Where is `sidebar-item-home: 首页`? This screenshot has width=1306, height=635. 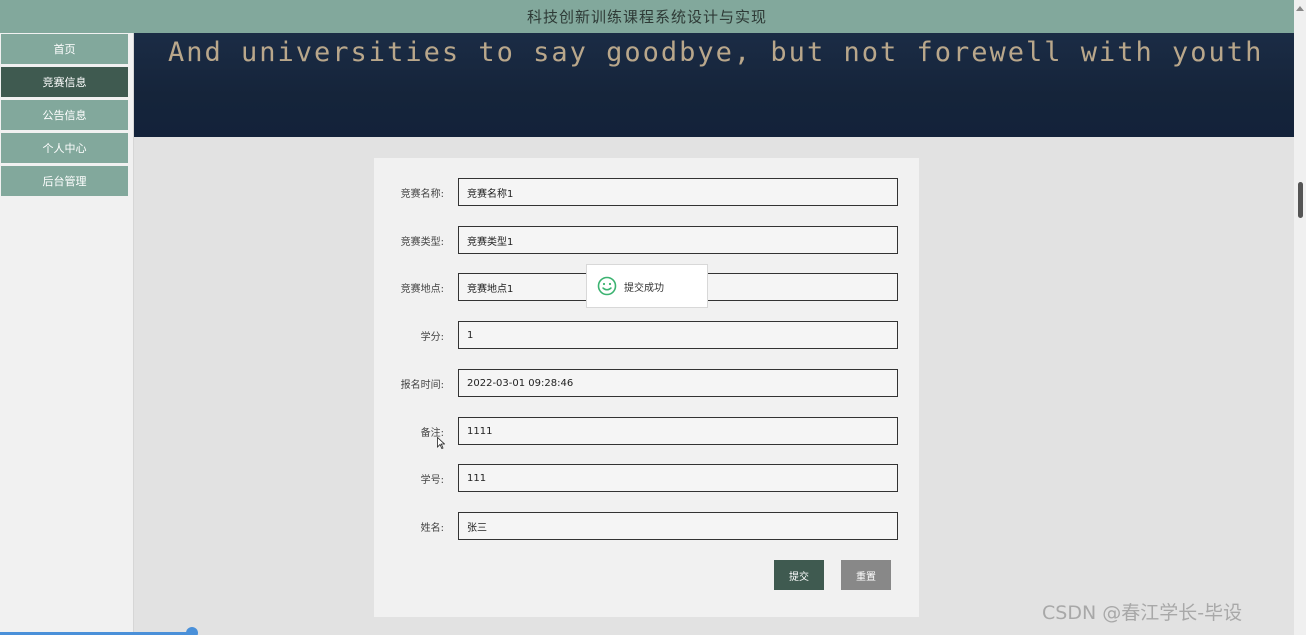 sidebar-item-home: 首页 is located at coordinates (64, 49).